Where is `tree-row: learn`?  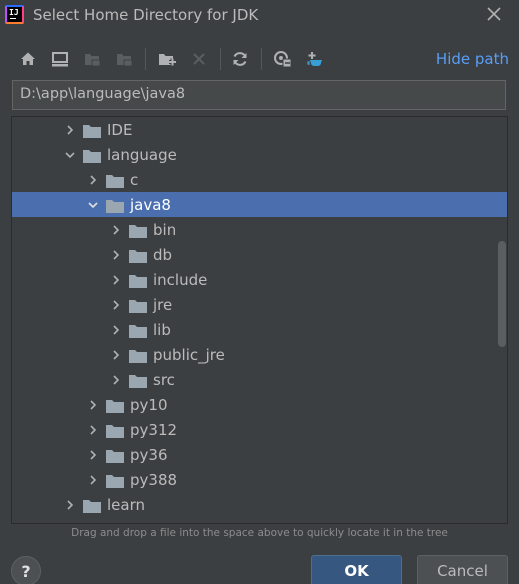
tree-row: learn is located at coordinates (259, 504).